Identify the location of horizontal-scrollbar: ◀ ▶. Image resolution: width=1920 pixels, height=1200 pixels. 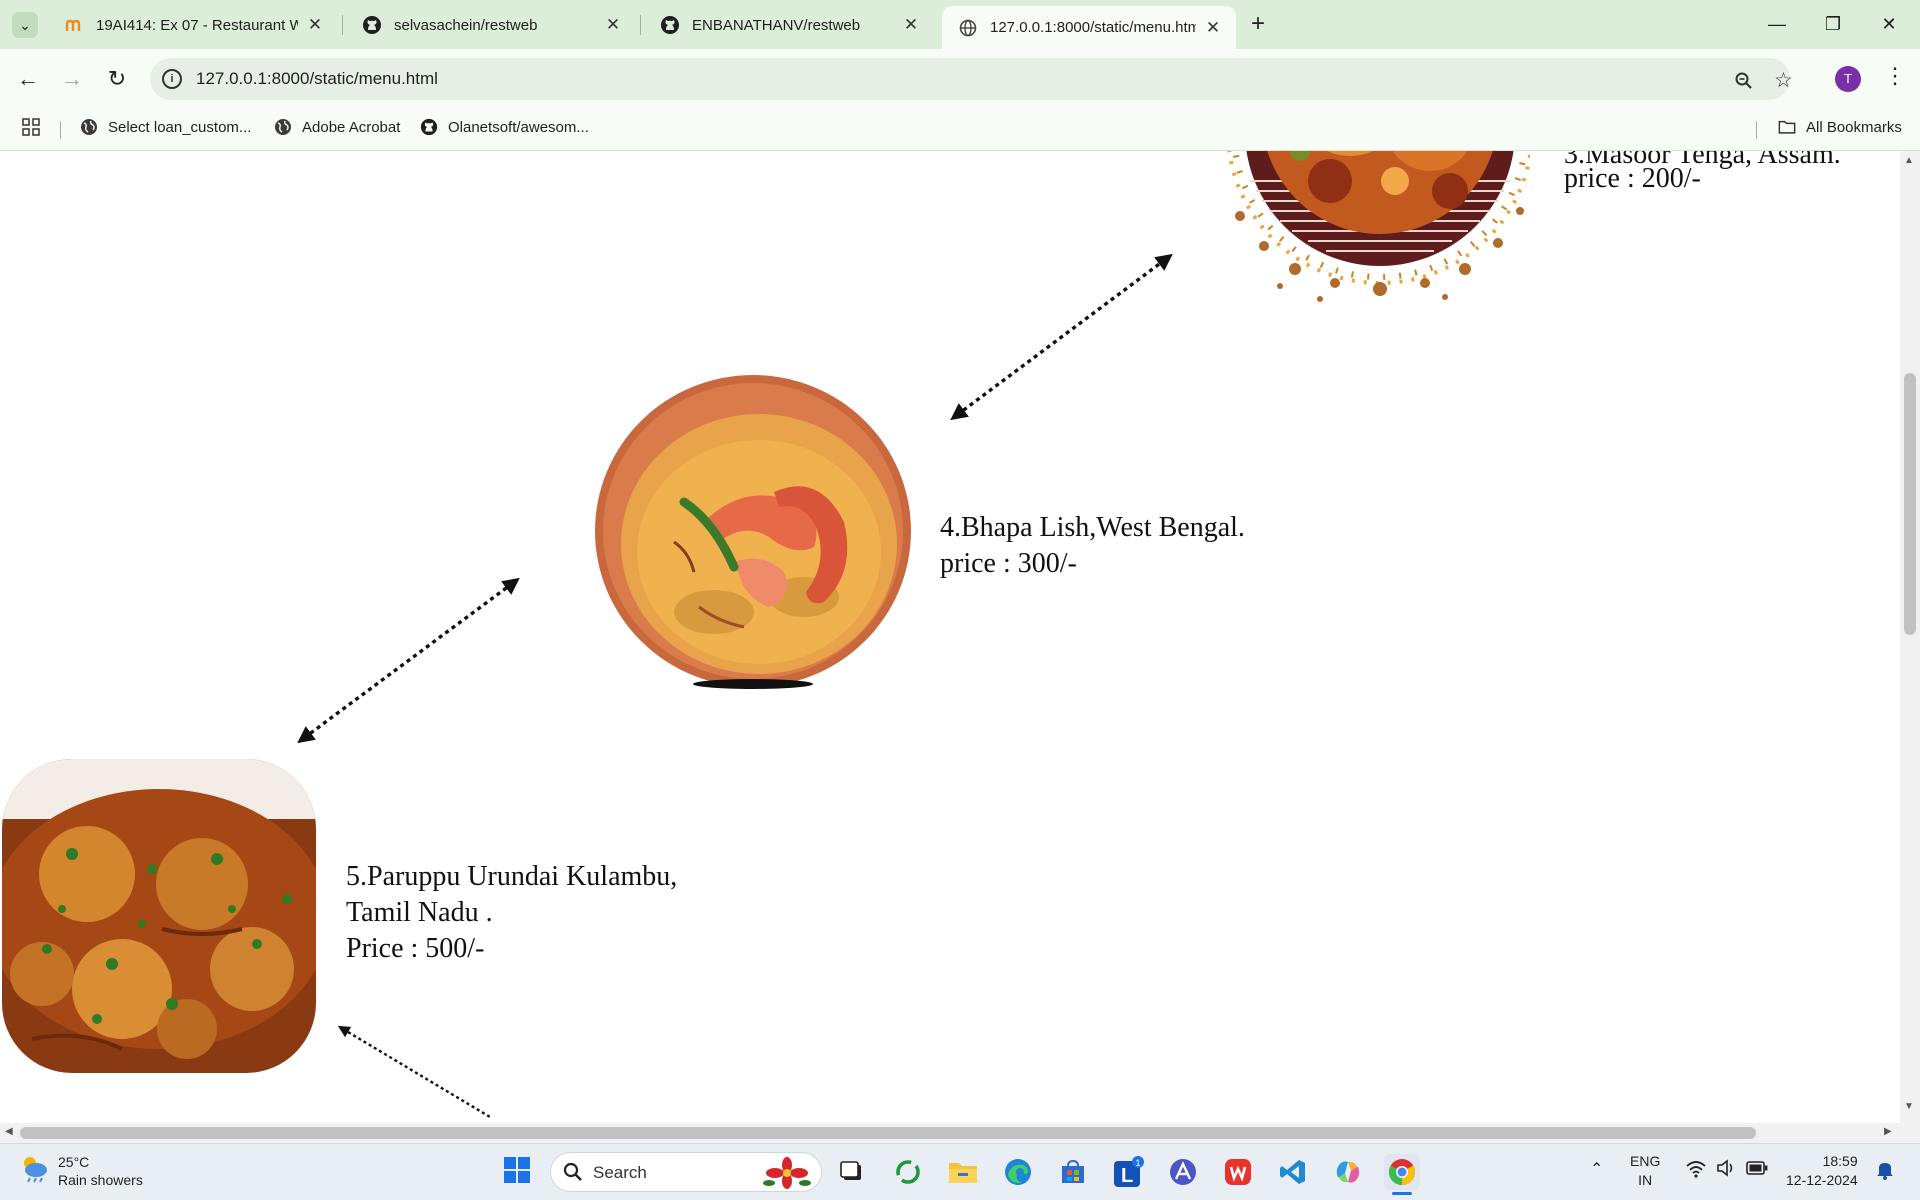
(960, 1133).